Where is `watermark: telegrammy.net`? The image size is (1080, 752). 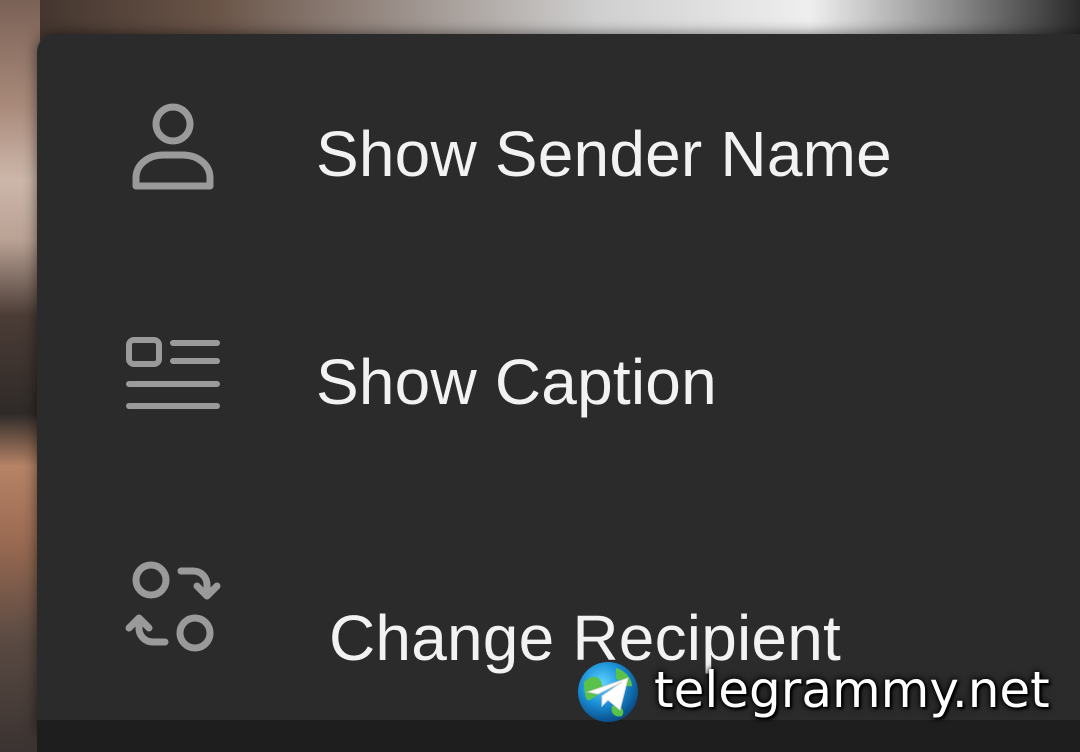
watermark: telegrammy.net is located at coordinates (826, 691).